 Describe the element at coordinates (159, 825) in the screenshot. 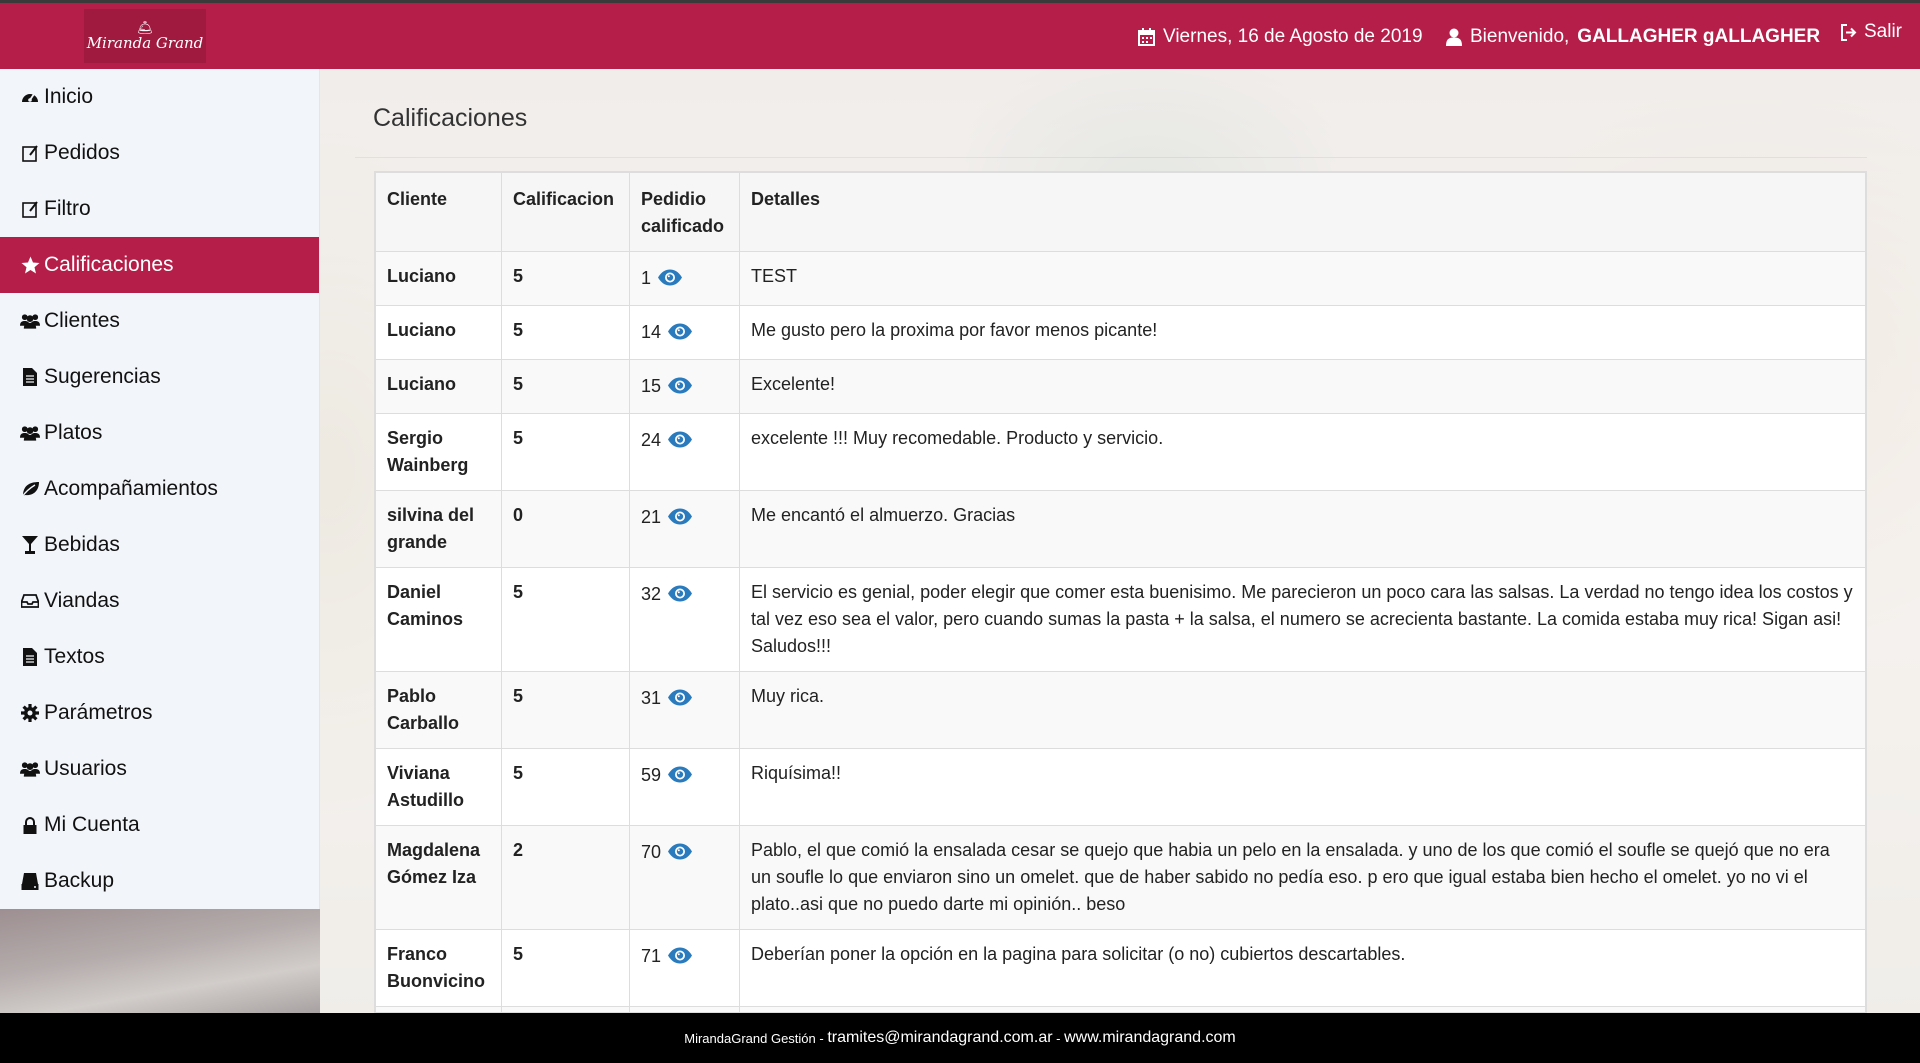

I see `sidebar-item-mi-cuenta: Mi Cuenta` at that location.